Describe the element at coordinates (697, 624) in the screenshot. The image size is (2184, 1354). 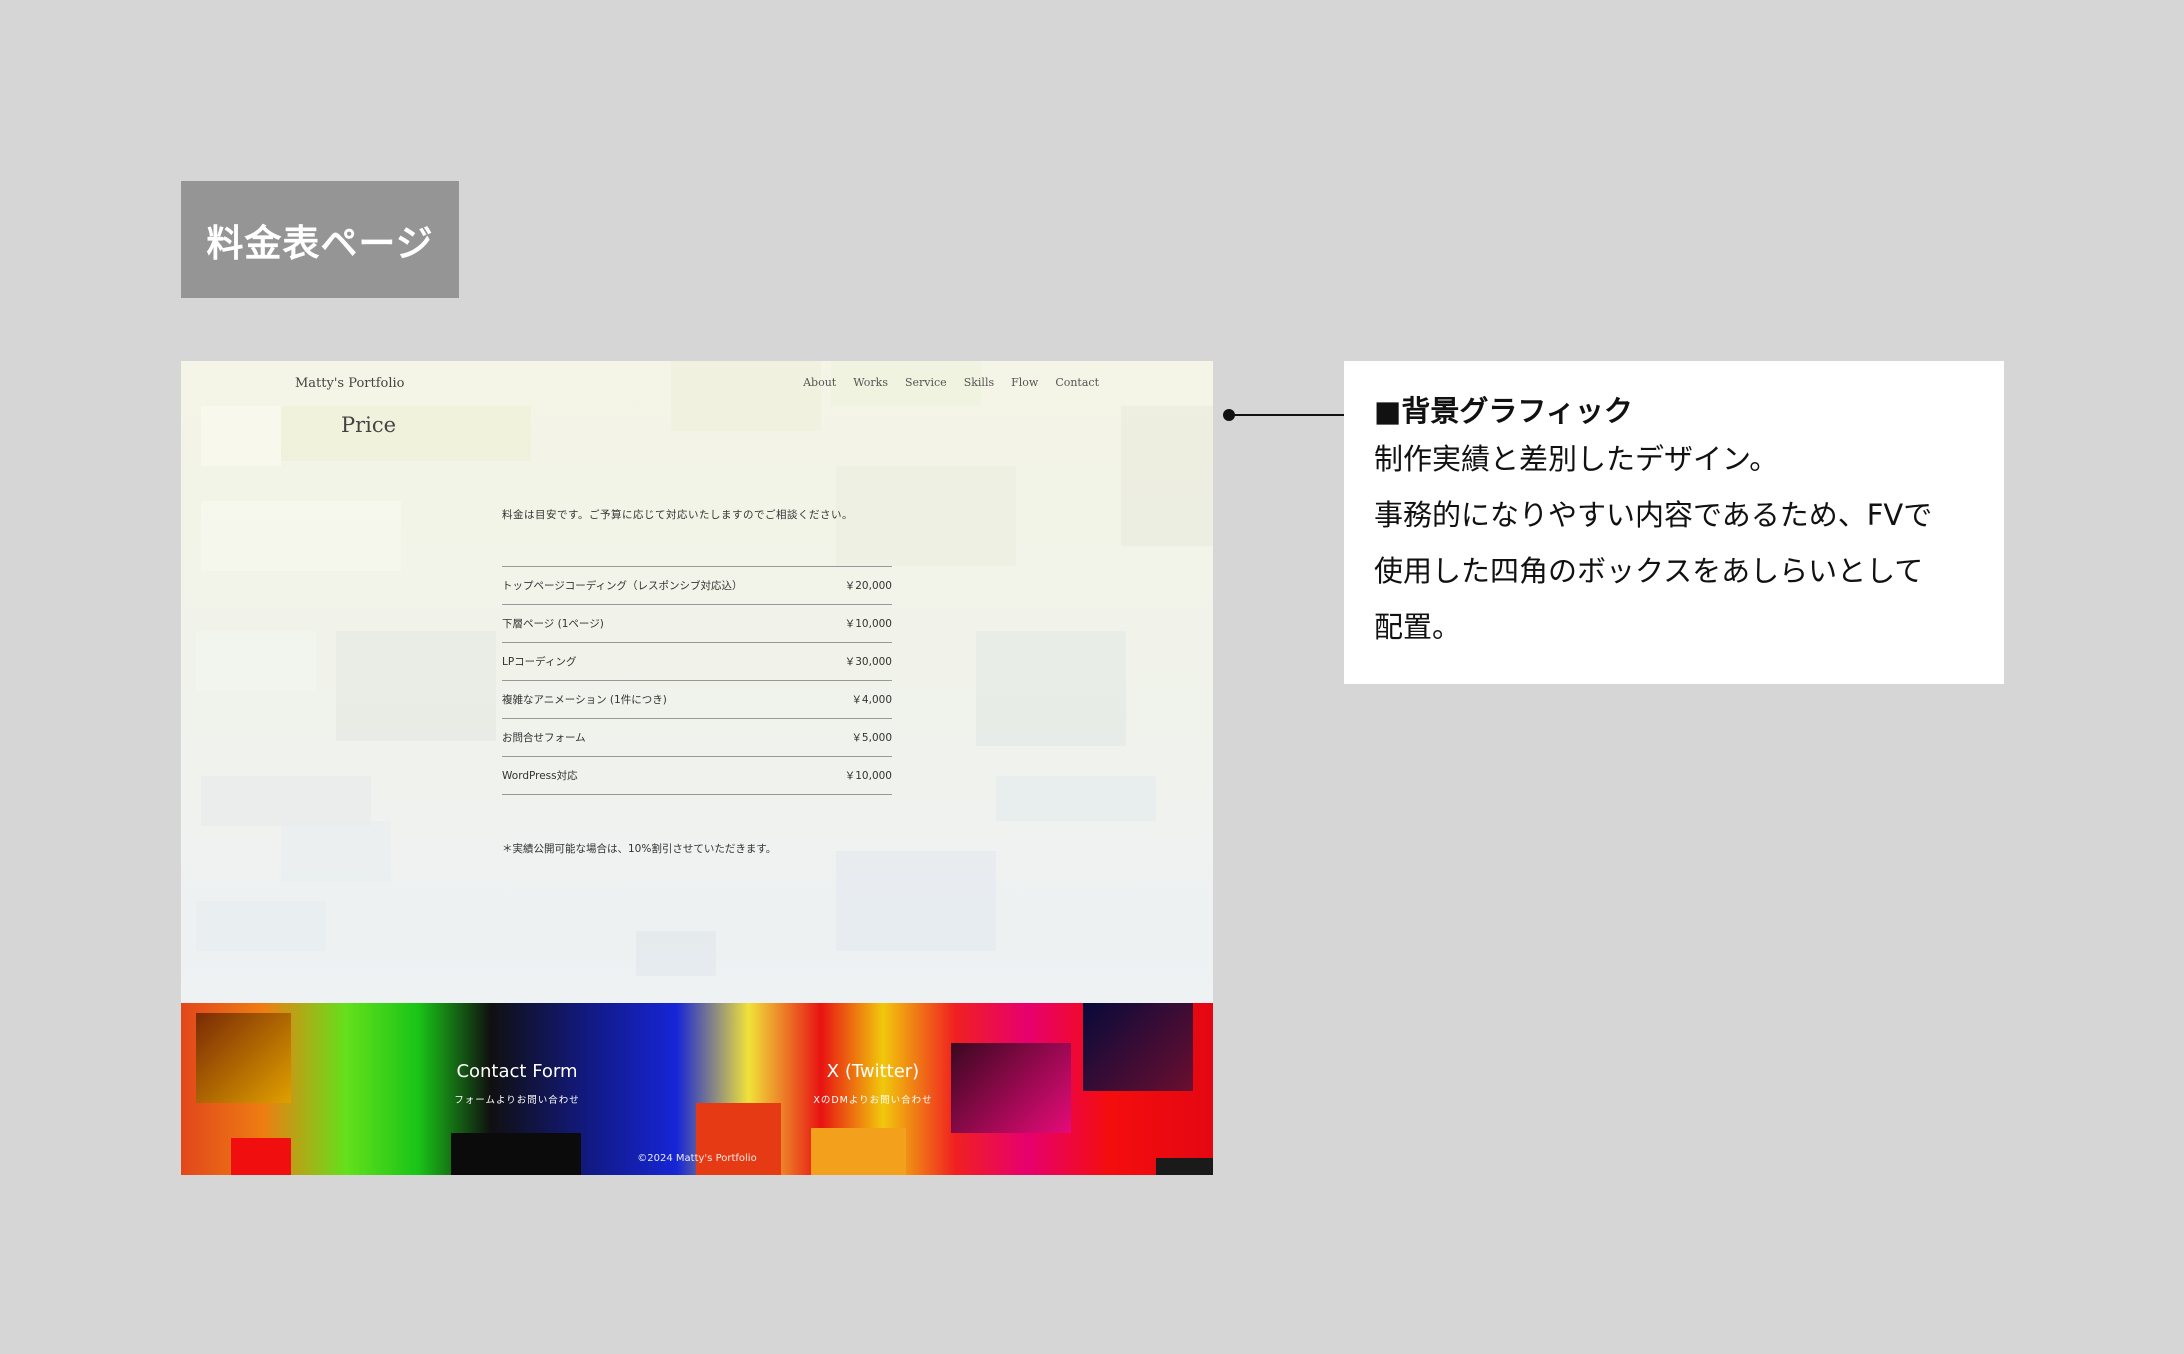
I see `price-row: 下層ページ (1ページ) ￥10,000` at that location.